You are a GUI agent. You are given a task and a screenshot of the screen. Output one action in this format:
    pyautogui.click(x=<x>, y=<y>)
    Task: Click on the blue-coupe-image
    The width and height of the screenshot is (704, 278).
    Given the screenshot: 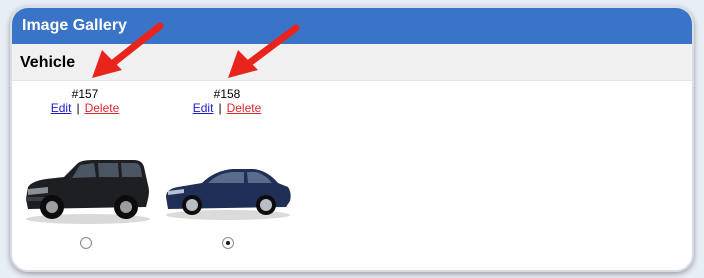 What is the action you would take?
    pyautogui.click(x=228, y=192)
    